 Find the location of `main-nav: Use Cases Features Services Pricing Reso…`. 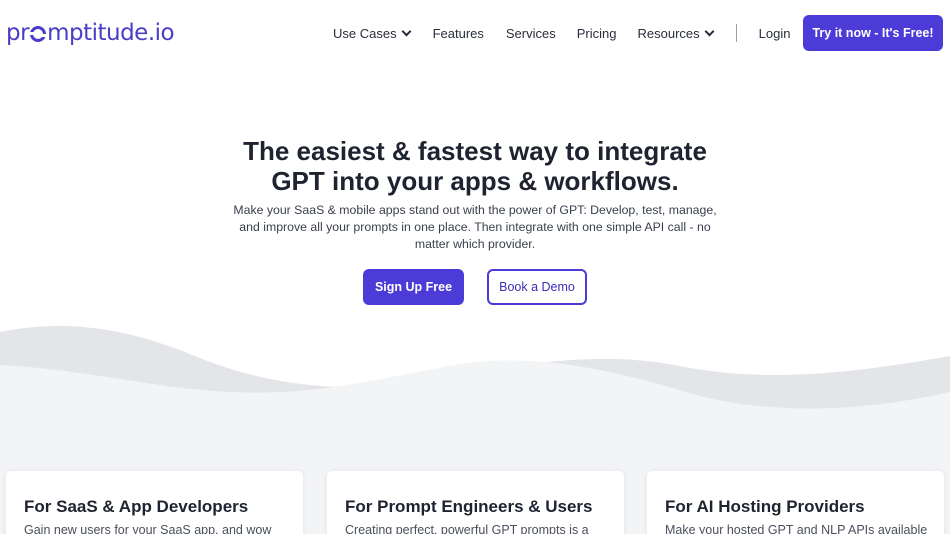

main-nav: Use Cases Features Services Pricing Reso… is located at coordinates (561, 33).